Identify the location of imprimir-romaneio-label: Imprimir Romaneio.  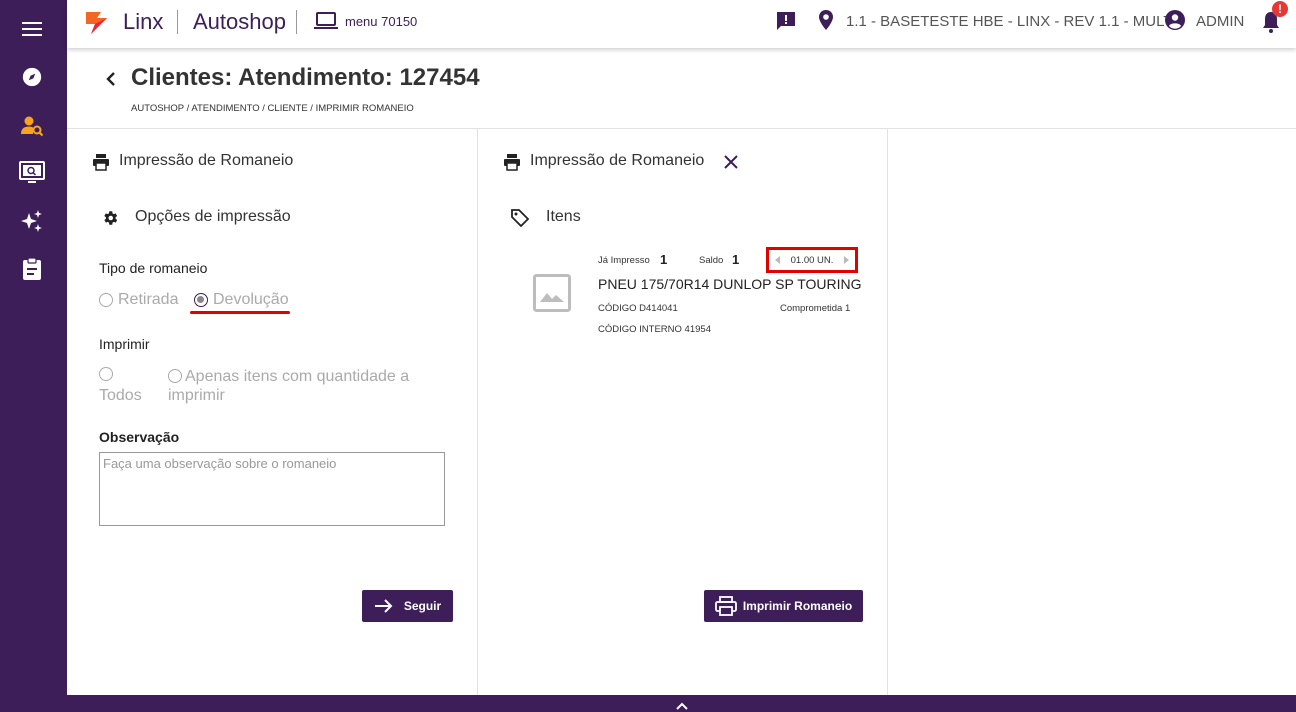
(797, 606).